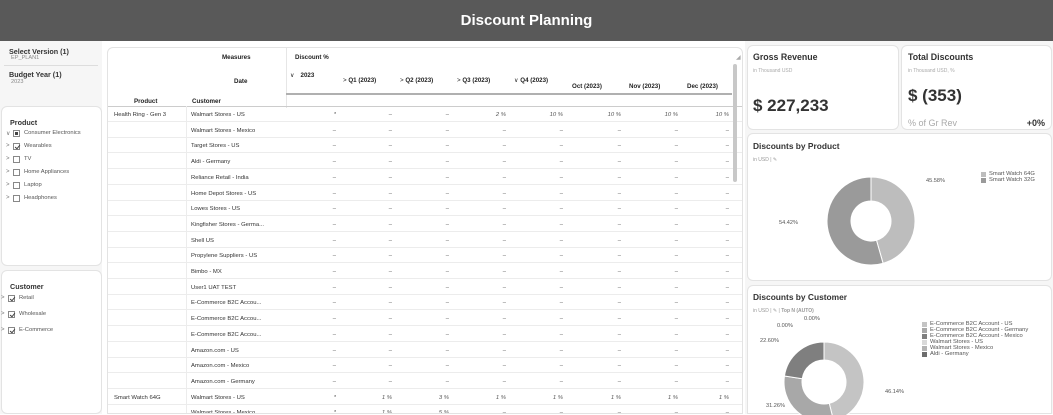 Image resolution: width=1053 pixels, height=415 pixels. What do you see at coordinates (480, 115) in the screenshot?
I see `value-cell: 2 %` at bounding box center [480, 115].